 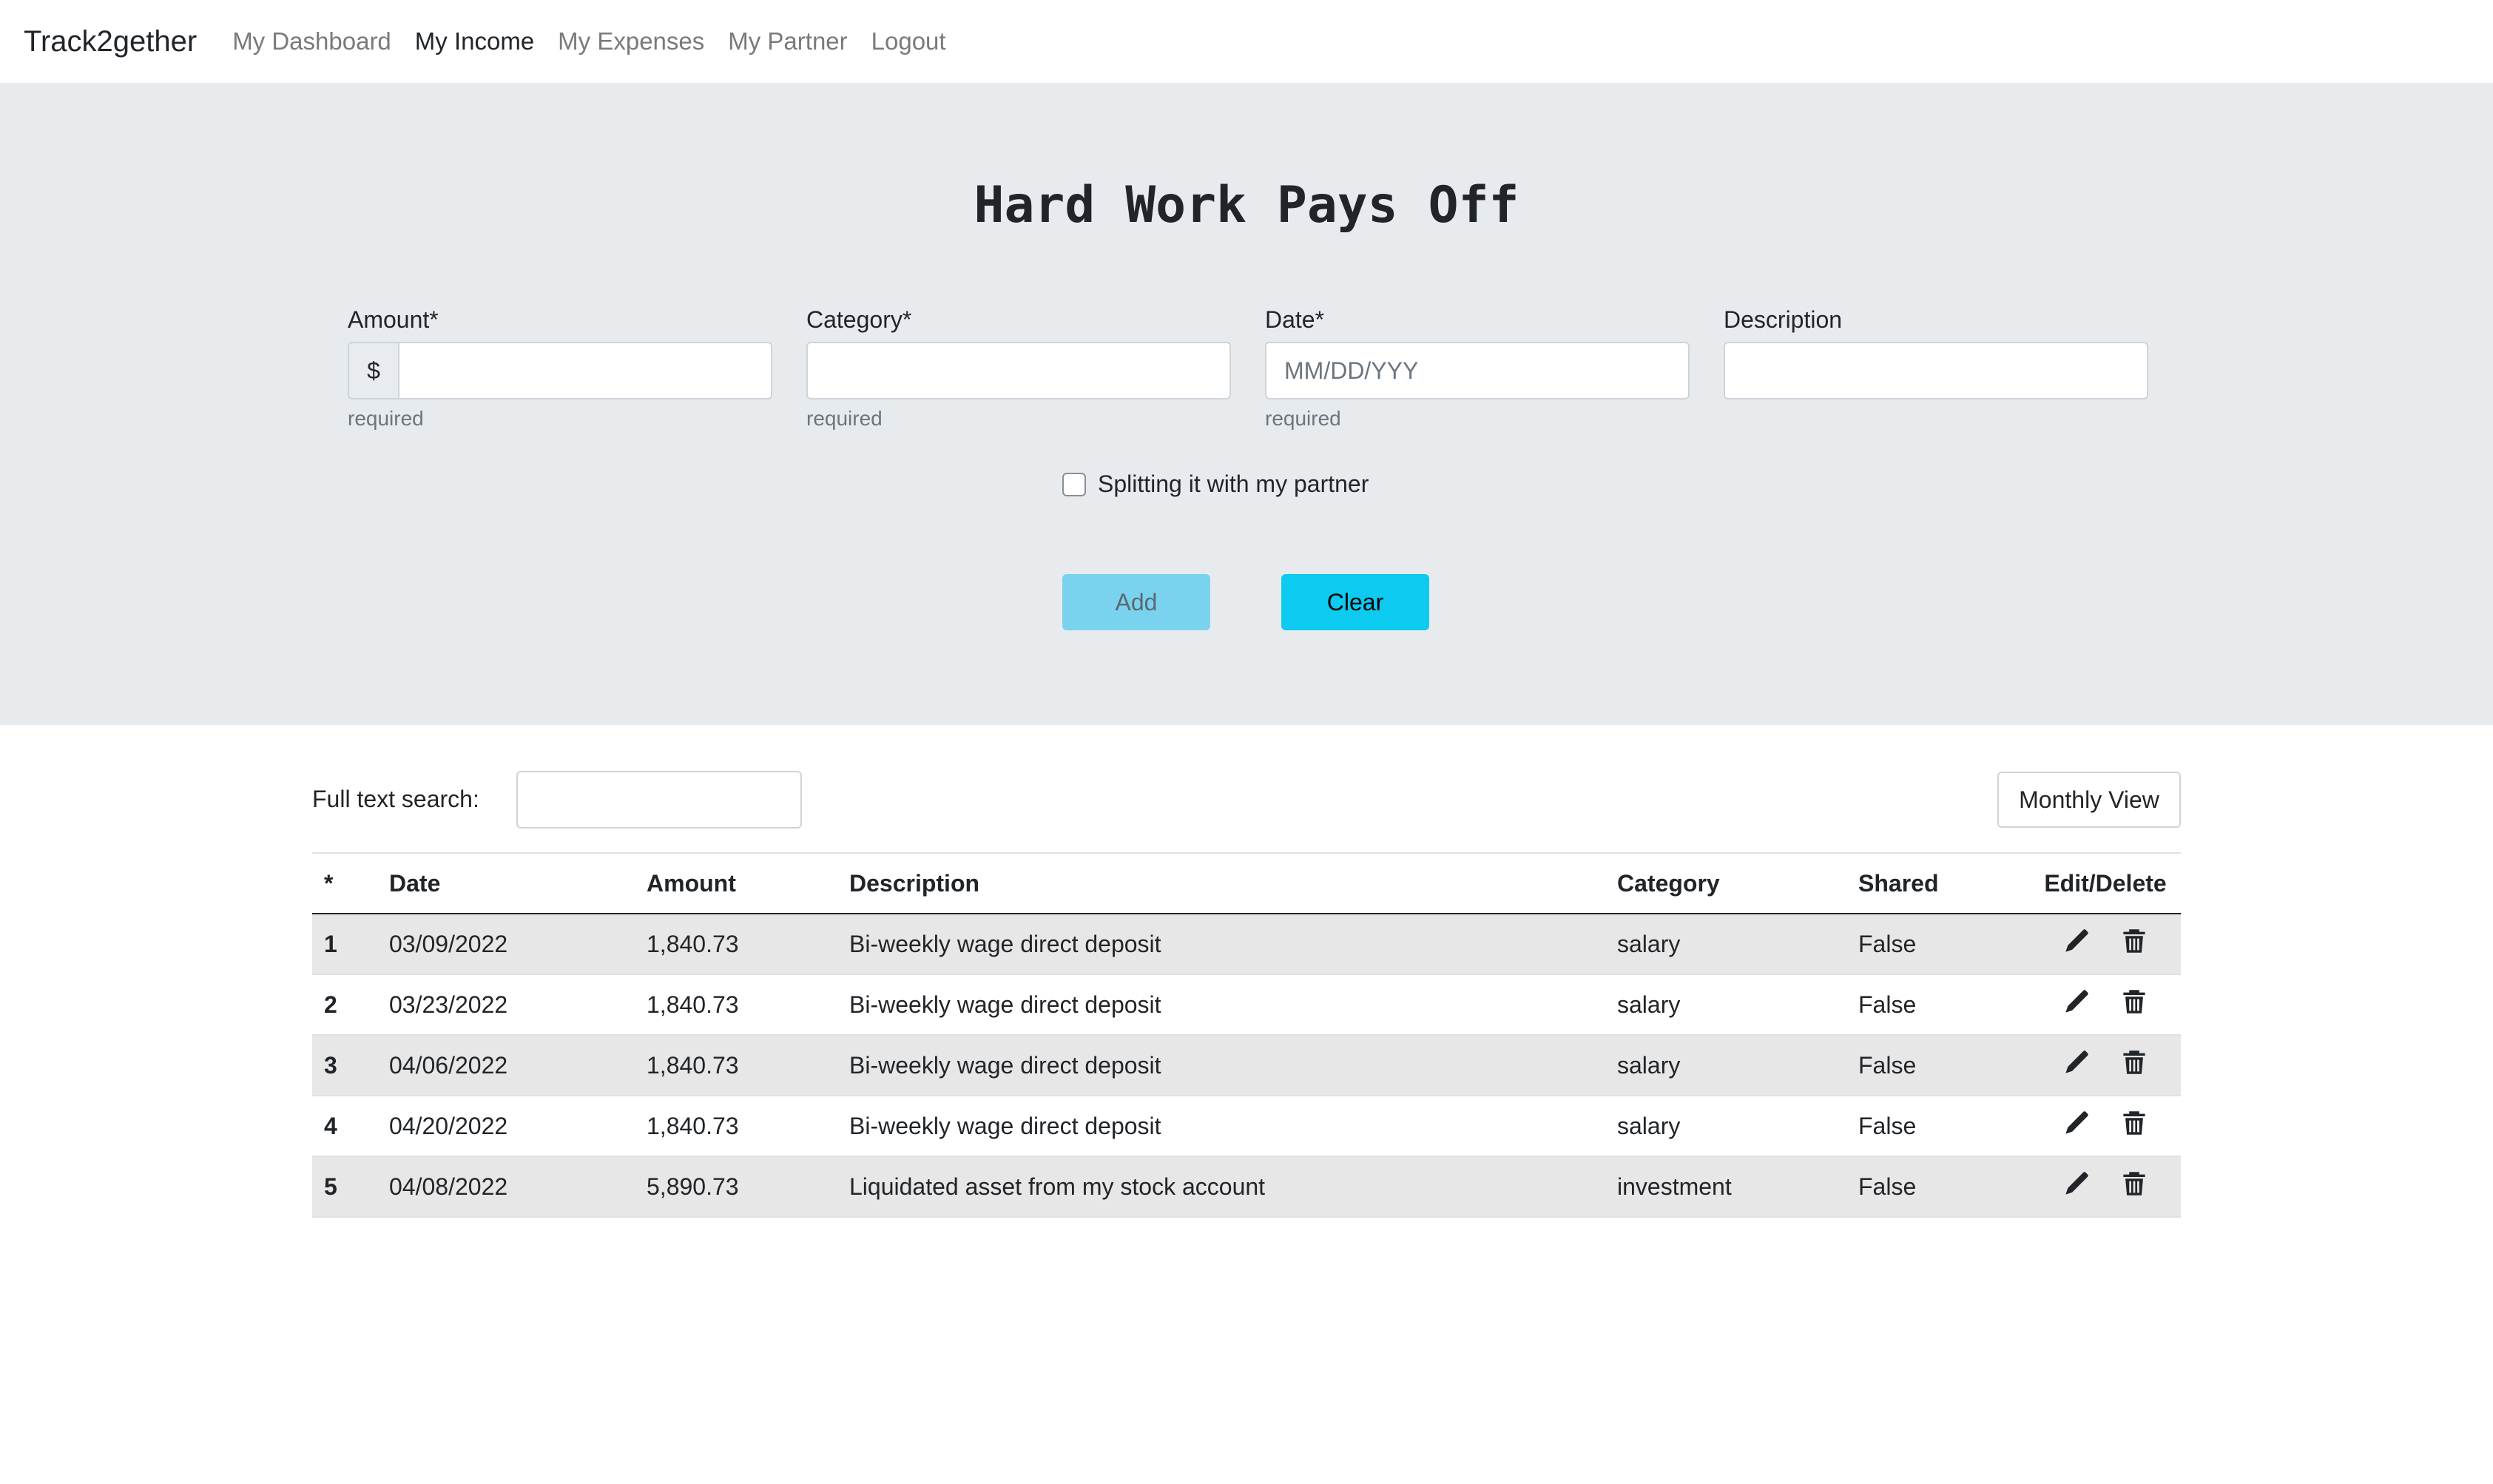 What do you see at coordinates (631, 41) in the screenshot?
I see `nav-link-expenses: My Expenses` at bounding box center [631, 41].